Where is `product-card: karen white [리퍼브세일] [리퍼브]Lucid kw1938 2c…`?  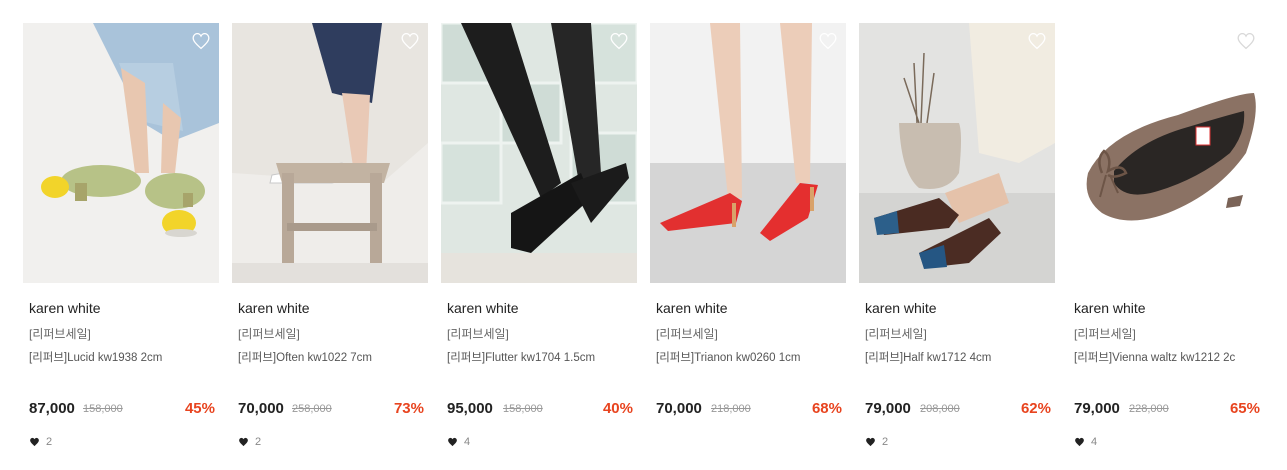
product-card: karen white [리퍼브세일] [리퍼브]Lucid kw1938 2c… is located at coordinates (121, 243).